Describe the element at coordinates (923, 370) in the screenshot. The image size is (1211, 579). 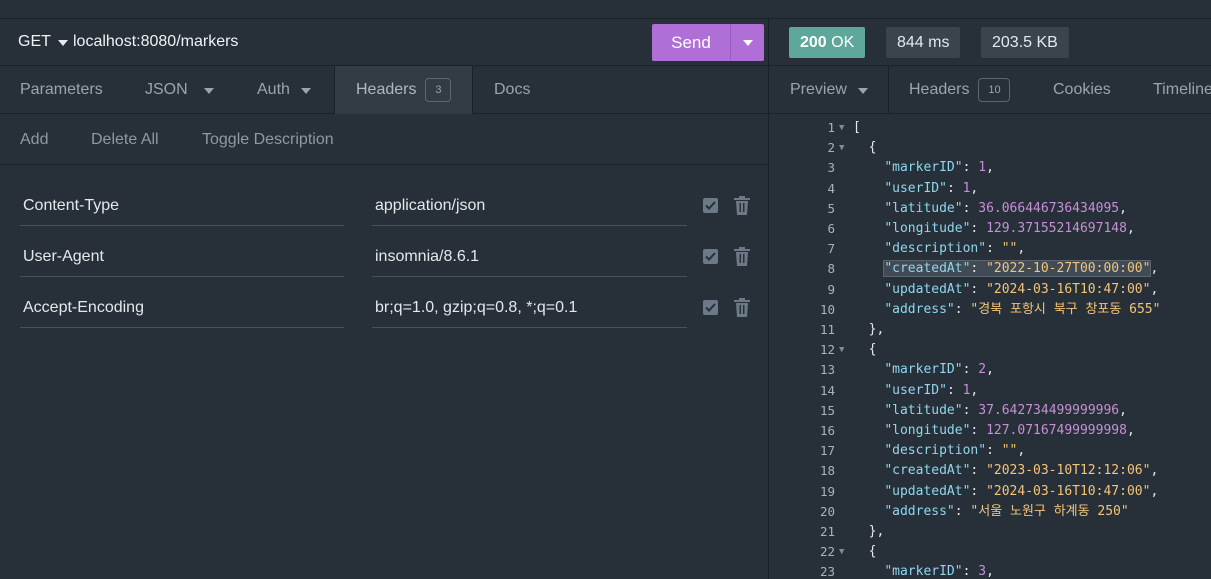
I see `code-text: "markerID": 2,` at that location.